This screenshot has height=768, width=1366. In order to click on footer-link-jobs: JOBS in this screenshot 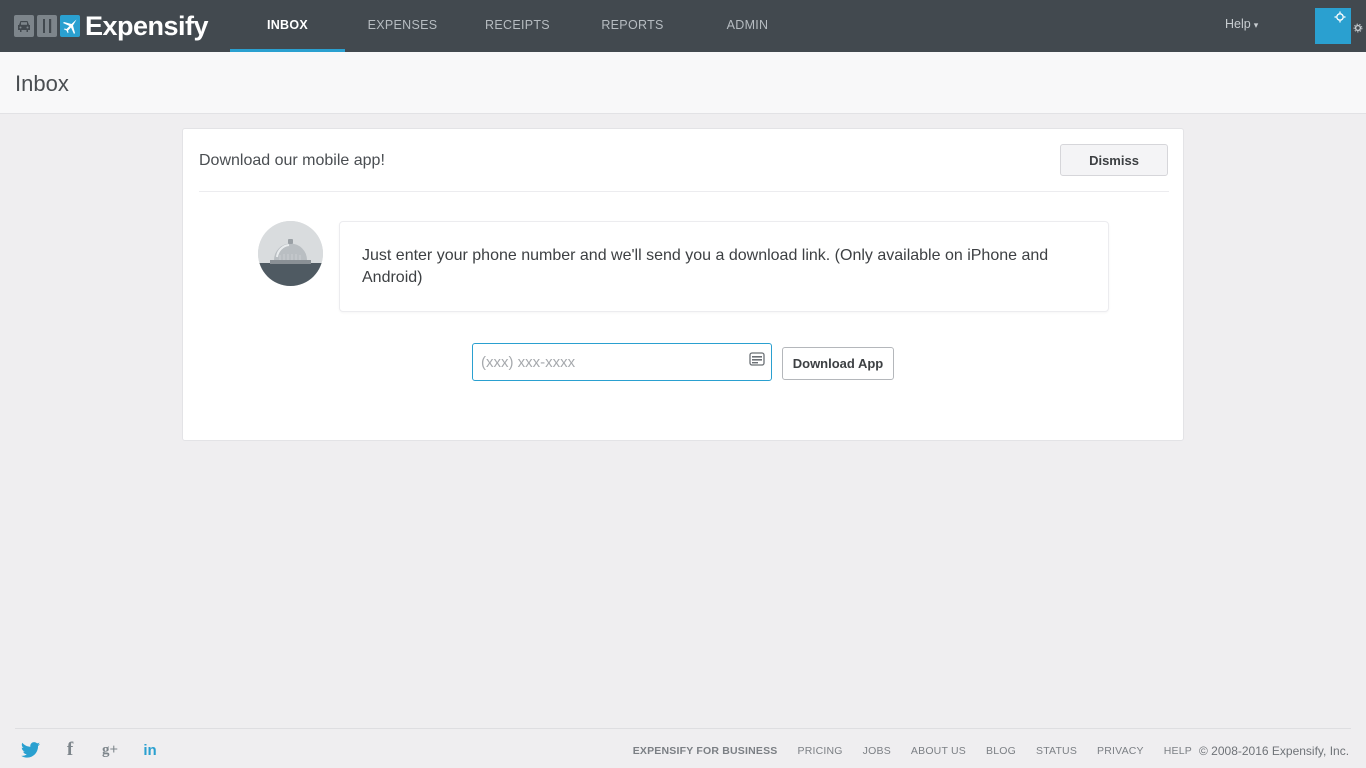, I will do `click(877, 751)`.